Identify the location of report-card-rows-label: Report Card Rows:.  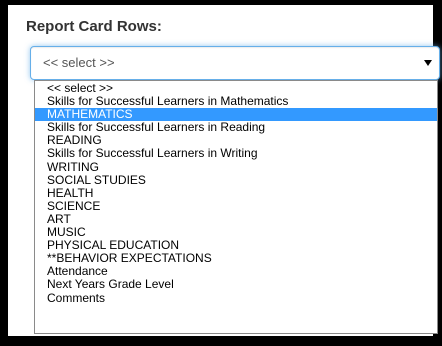
(94, 26).